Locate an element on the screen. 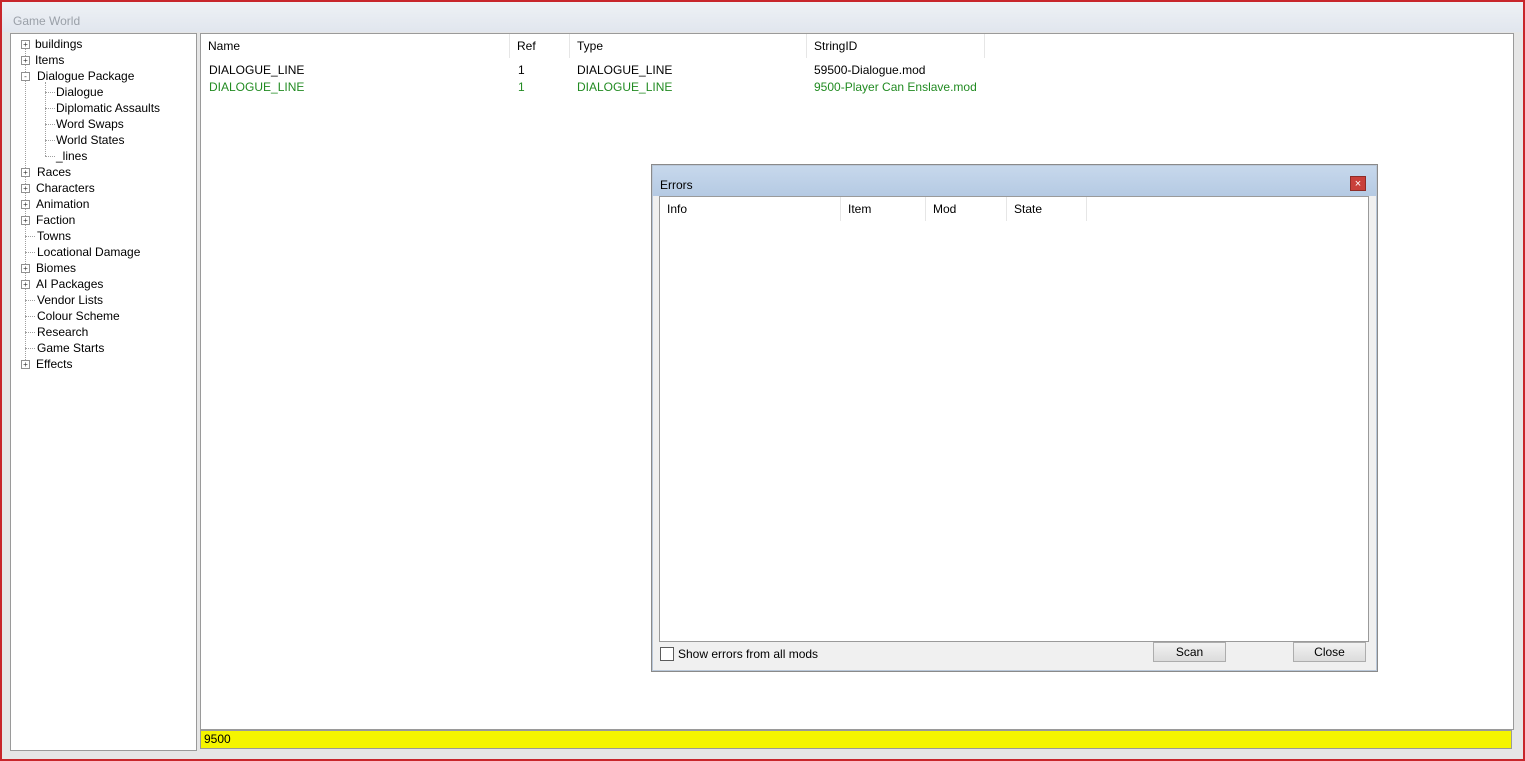 The width and height of the screenshot is (1525, 761). tree-item-label: Items is located at coordinates (50, 60).